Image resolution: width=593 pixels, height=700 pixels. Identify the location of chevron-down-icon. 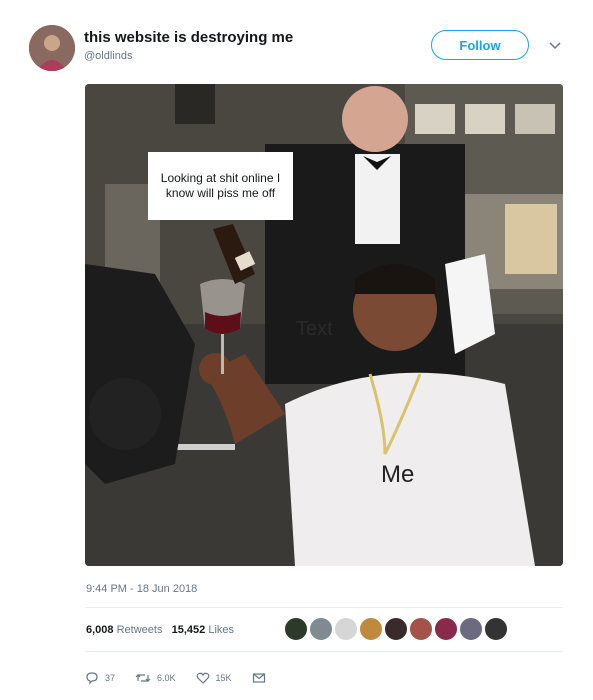
(555, 45).